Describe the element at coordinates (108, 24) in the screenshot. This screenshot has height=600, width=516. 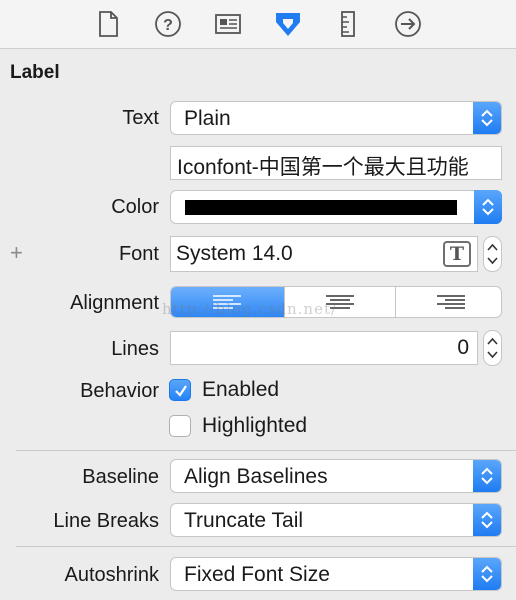
I see `file-icon` at that location.